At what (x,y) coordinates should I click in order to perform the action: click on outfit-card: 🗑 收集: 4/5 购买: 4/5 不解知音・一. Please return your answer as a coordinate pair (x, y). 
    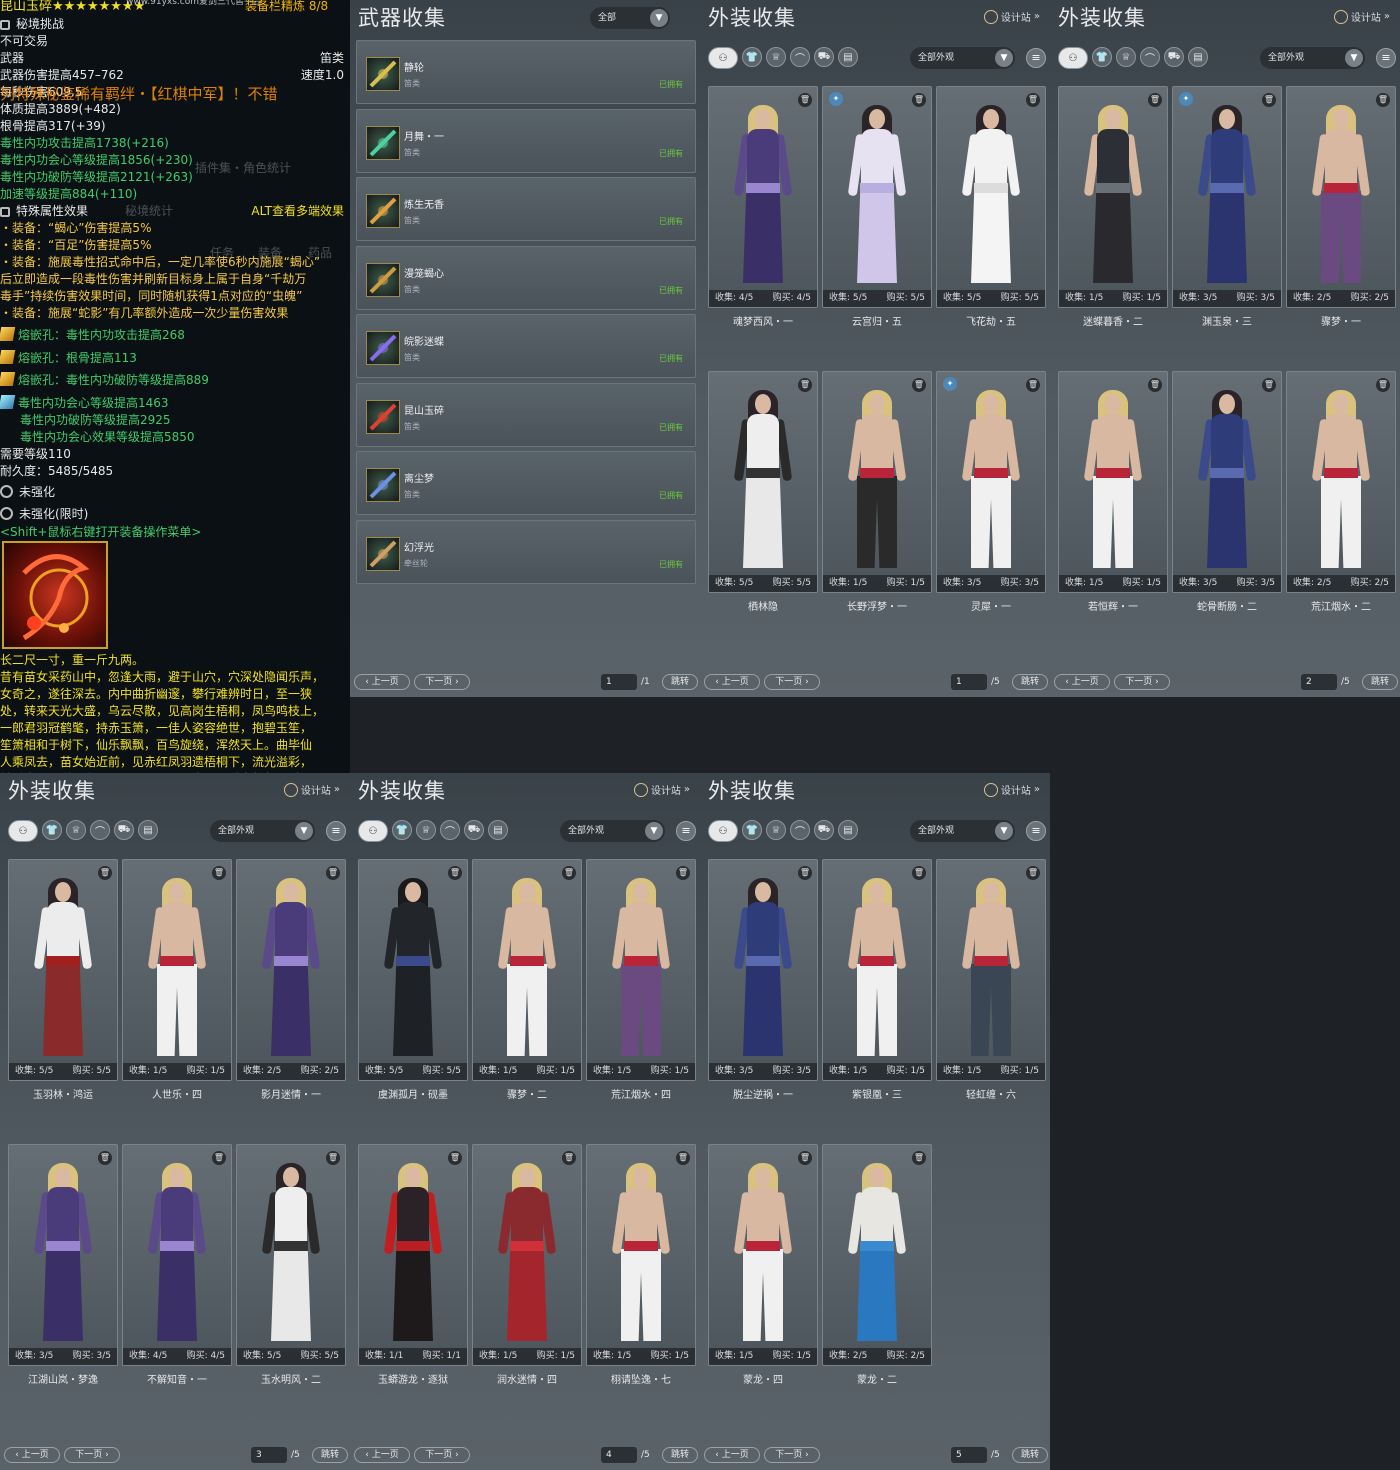
    Looking at the image, I should click on (177, 1272).